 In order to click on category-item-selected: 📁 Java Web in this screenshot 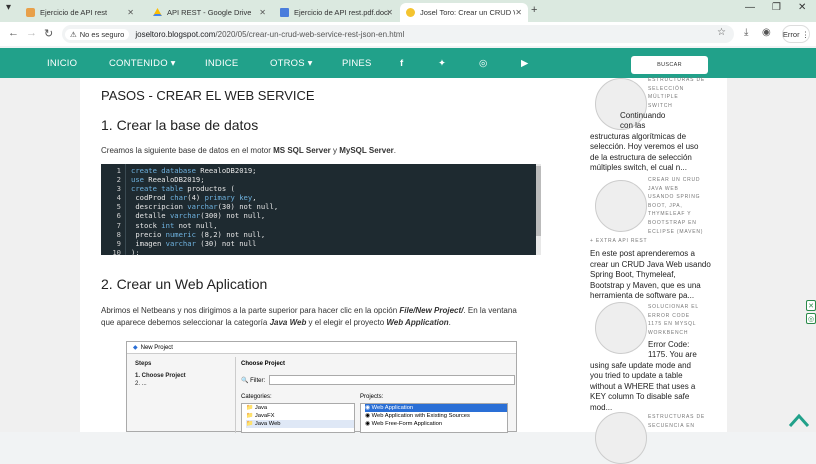, I will do `click(300, 424)`.